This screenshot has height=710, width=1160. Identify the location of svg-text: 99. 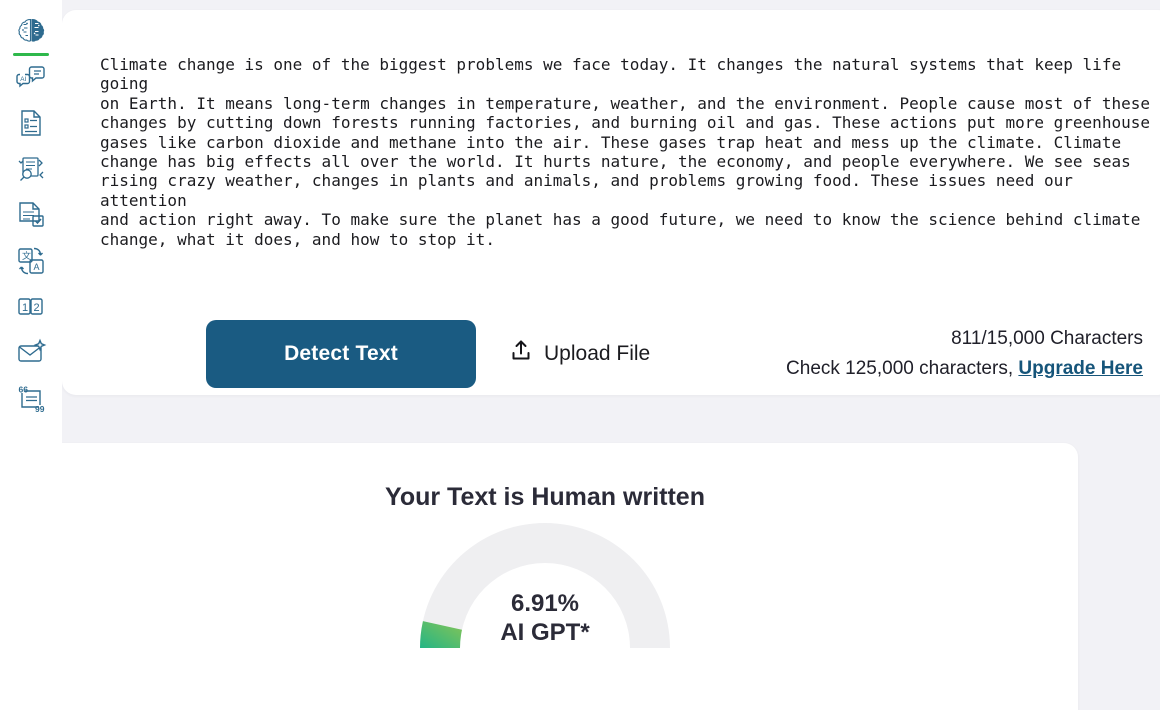
(40, 409).